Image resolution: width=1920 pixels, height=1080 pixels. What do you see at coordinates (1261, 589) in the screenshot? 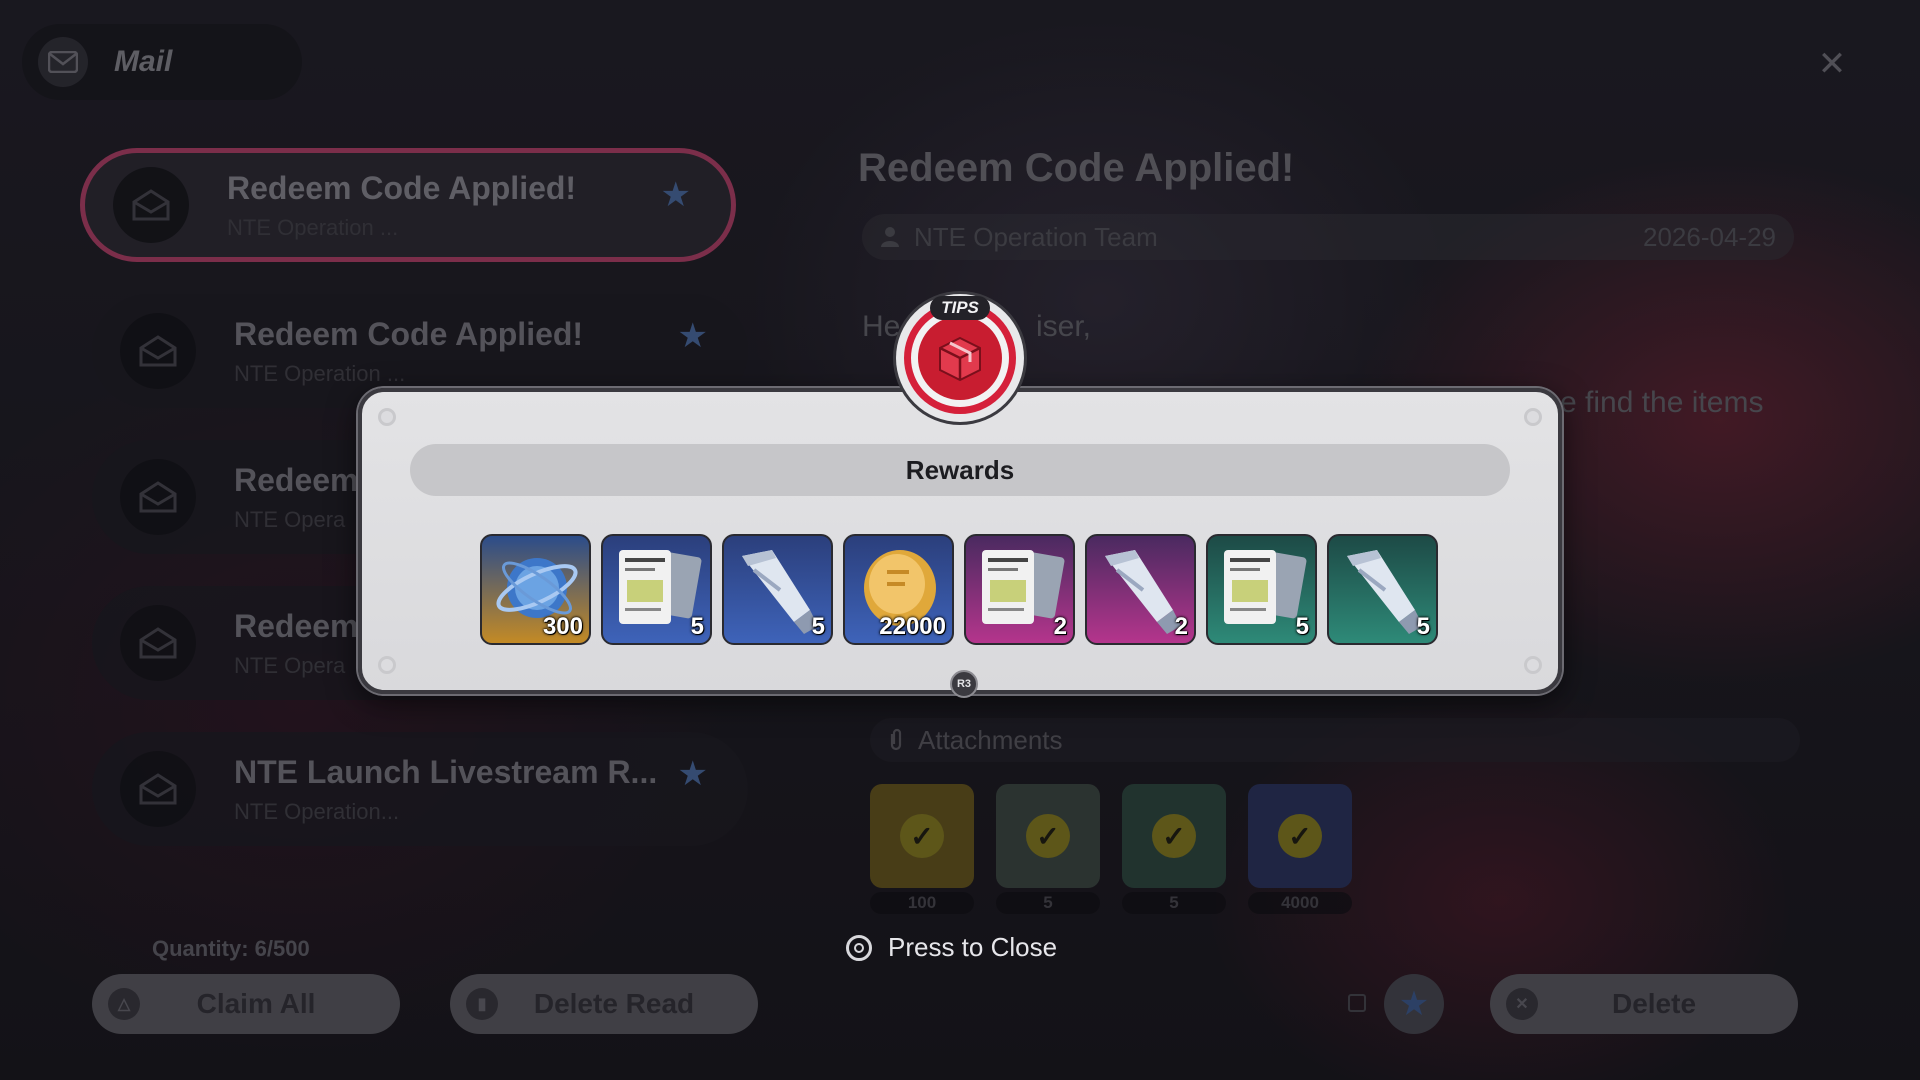
I see `reward-item-document-green: 5` at bounding box center [1261, 589].